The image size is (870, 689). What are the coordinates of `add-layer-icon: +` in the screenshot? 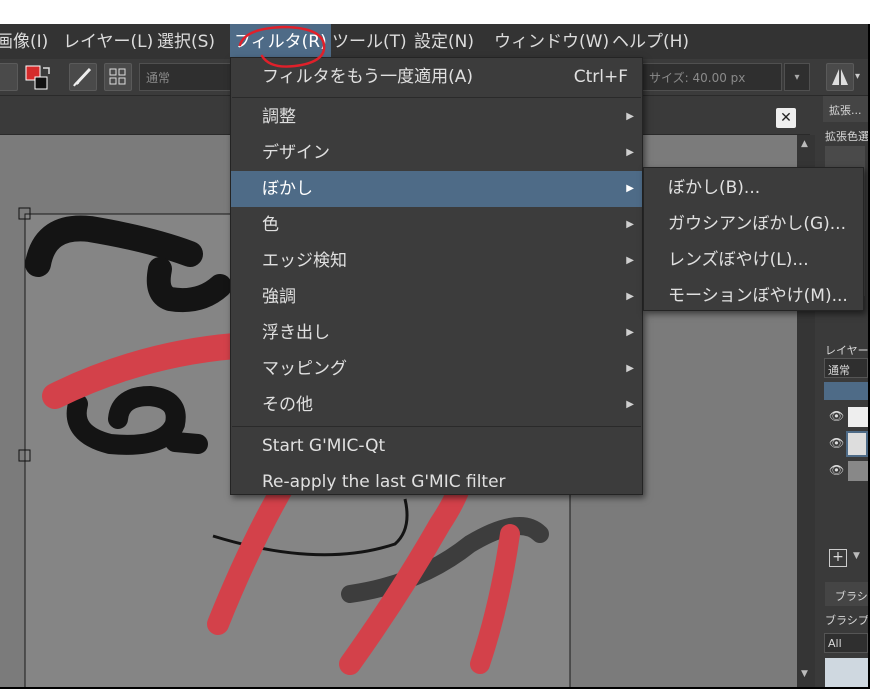 It's located at (838, 558).